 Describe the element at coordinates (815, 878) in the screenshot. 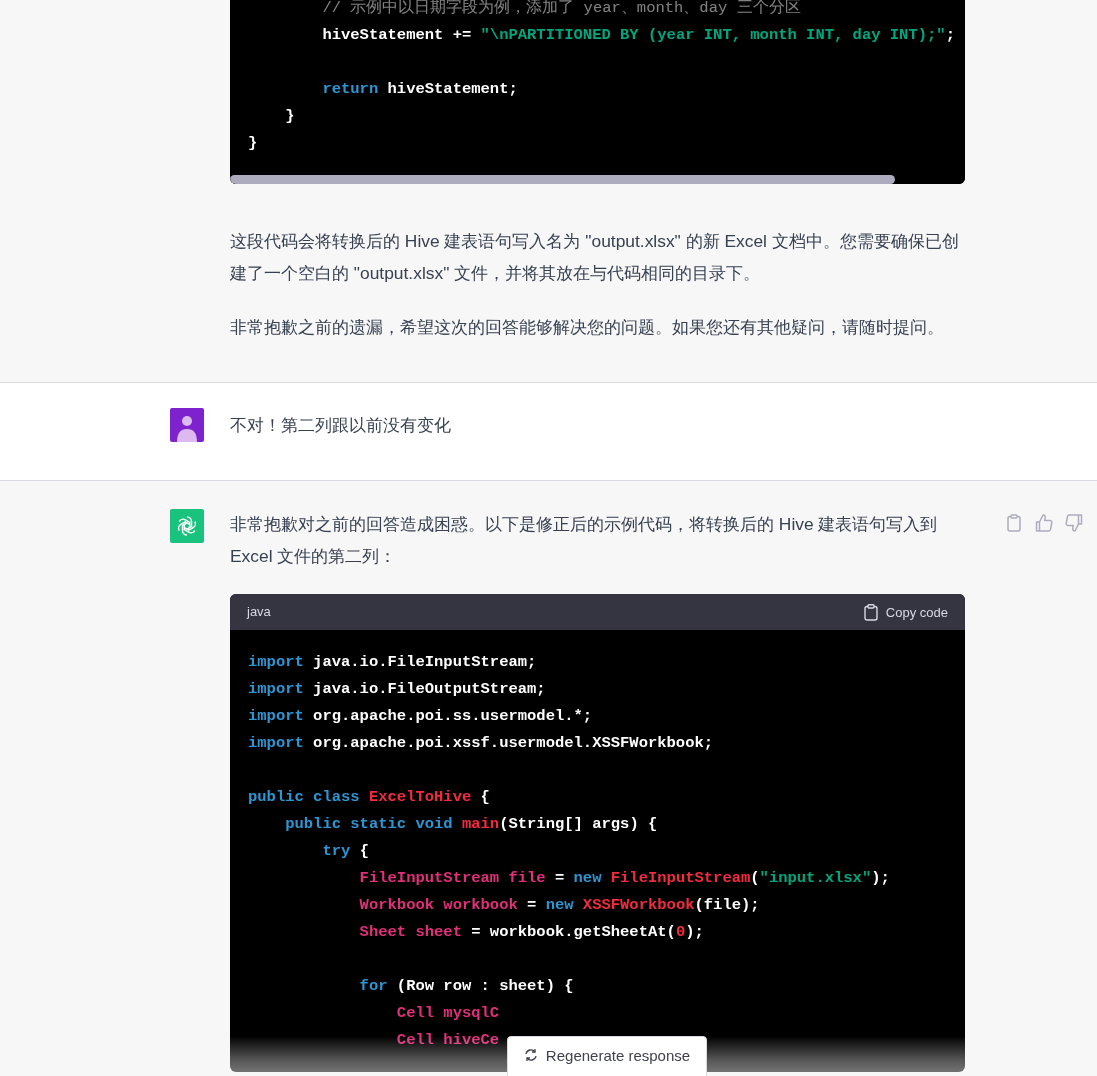

I see `code-text: "input.xlsx"` at that location.